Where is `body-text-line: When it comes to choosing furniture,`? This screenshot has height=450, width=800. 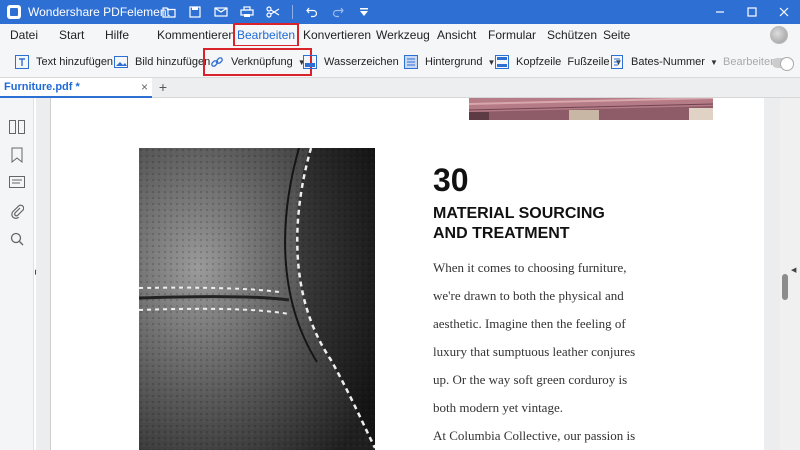 body-text-line: When it comes to choosing furniture, is located at coordinates (530, 267).